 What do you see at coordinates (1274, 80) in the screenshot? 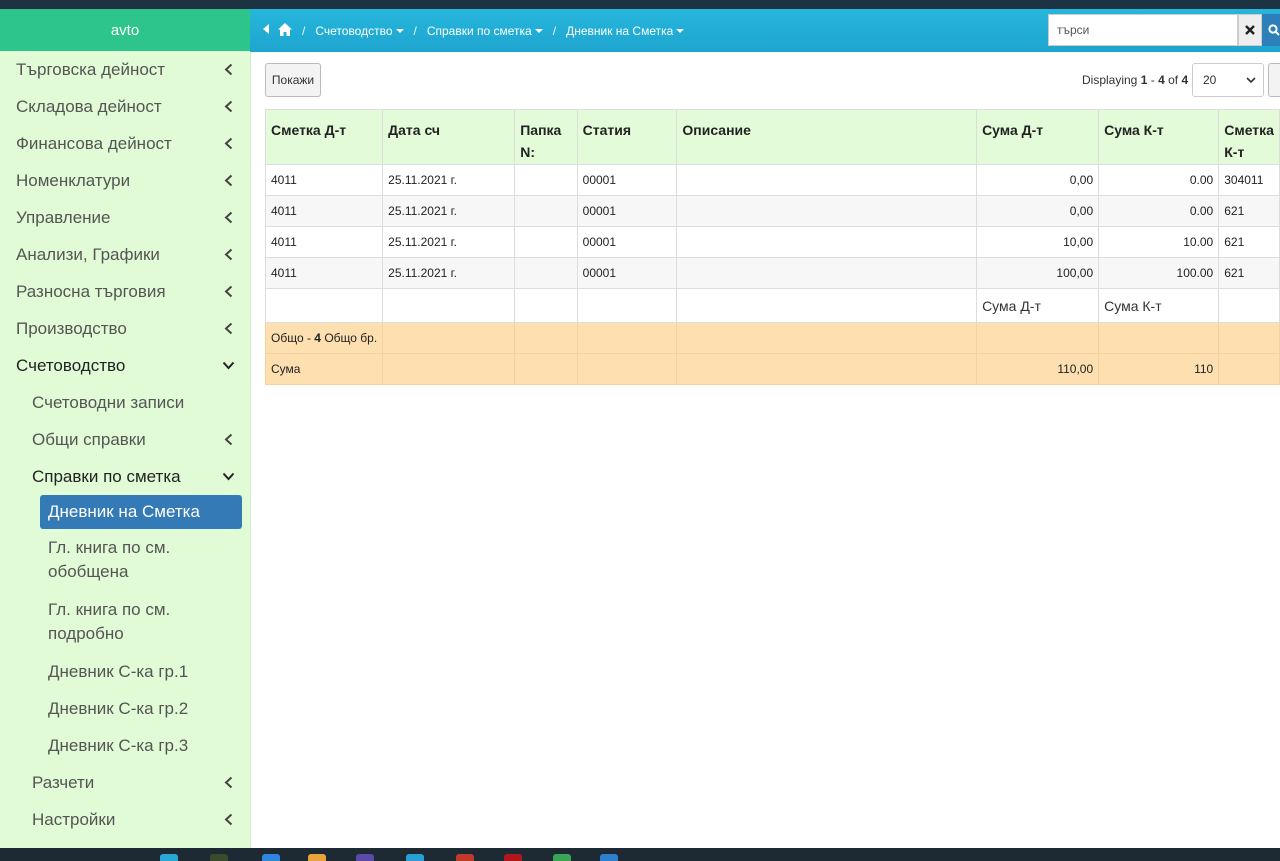
I see `print-button` at bounding box center [1274, 80].